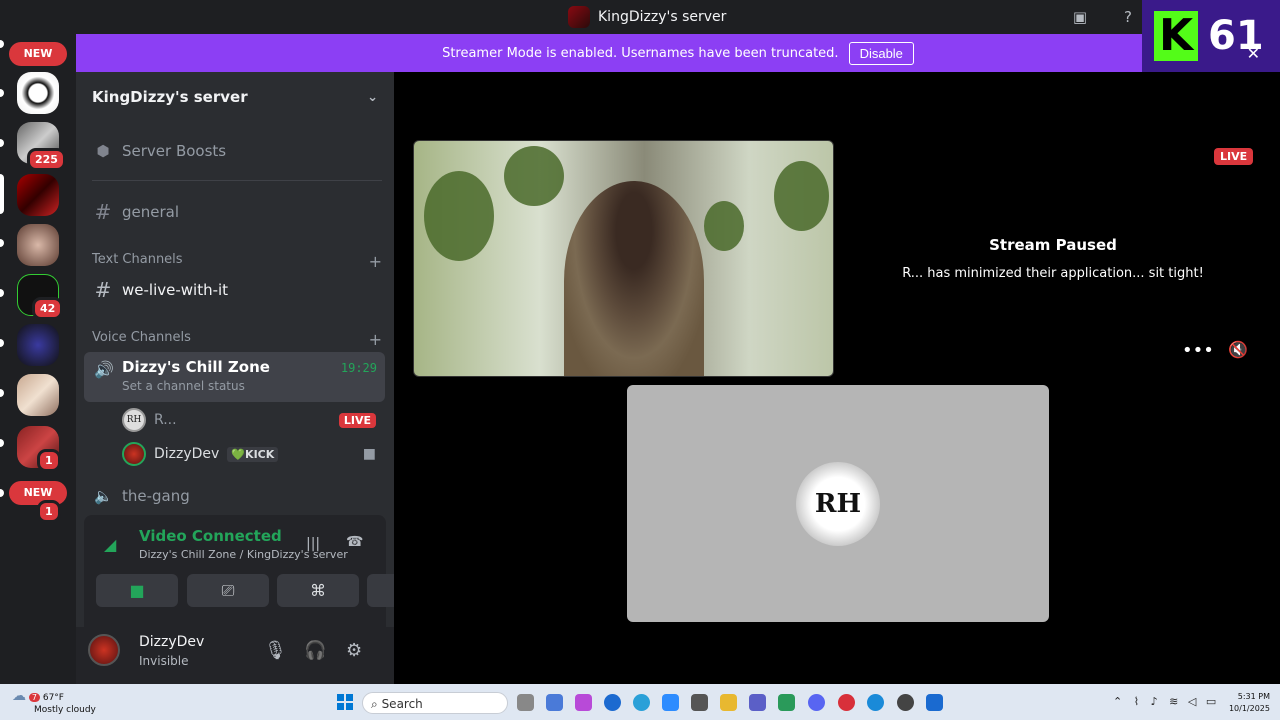  I want to click on category-voice-channels: Voice Channels +, so click(237, 339).